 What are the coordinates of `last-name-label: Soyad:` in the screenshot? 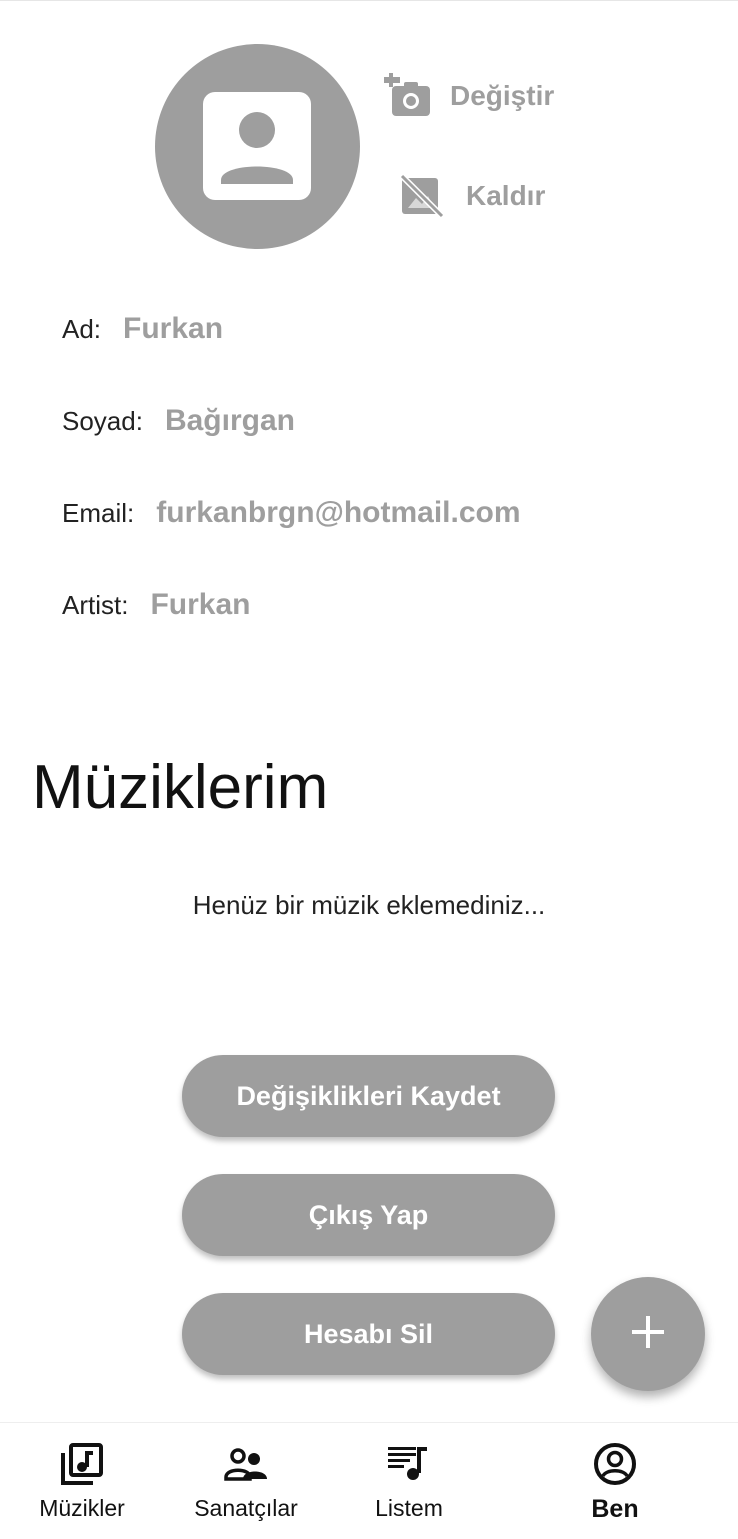 It's located at (102, 421).